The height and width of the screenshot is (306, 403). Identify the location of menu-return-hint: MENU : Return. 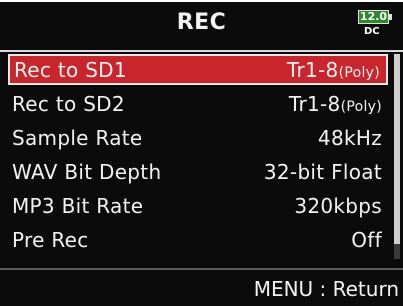
(326, 289).